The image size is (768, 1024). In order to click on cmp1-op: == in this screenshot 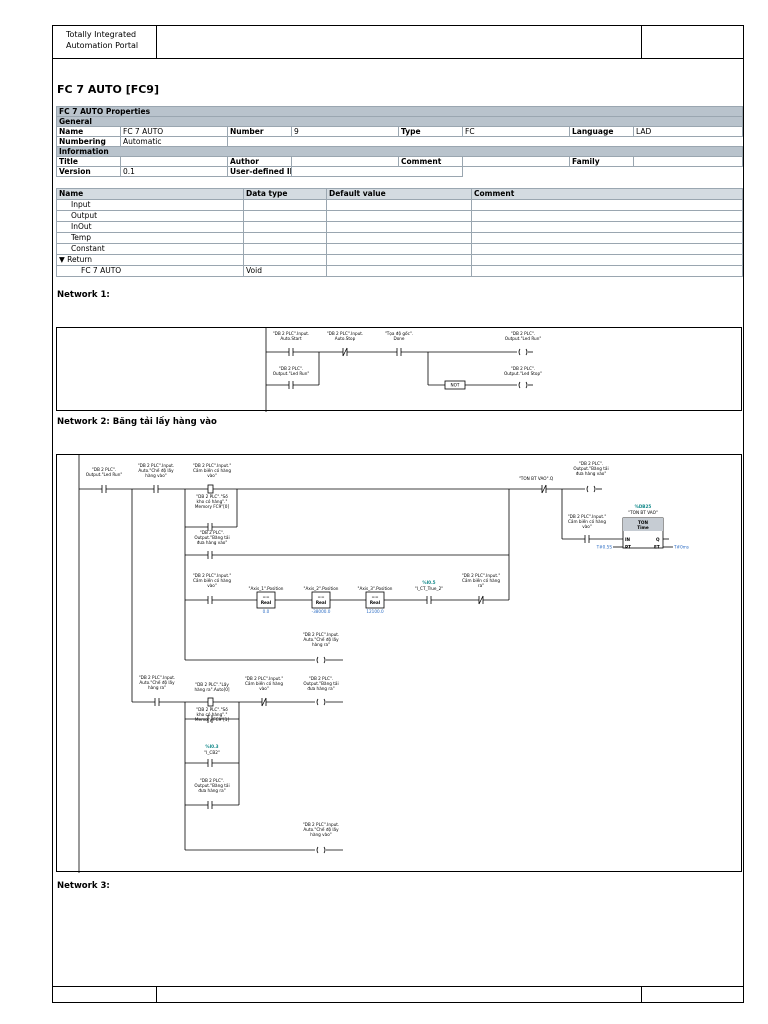, I will do `click(266, 596)`.